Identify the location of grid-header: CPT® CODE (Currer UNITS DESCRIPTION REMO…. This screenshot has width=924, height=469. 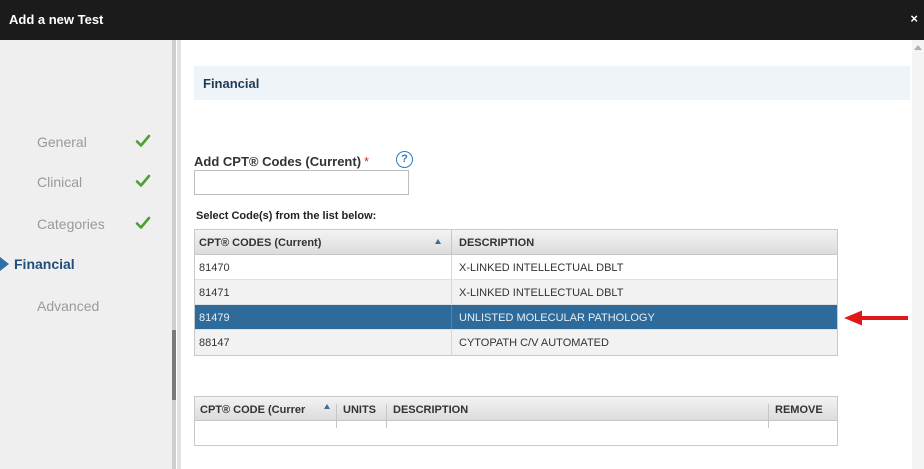
(516, 412).